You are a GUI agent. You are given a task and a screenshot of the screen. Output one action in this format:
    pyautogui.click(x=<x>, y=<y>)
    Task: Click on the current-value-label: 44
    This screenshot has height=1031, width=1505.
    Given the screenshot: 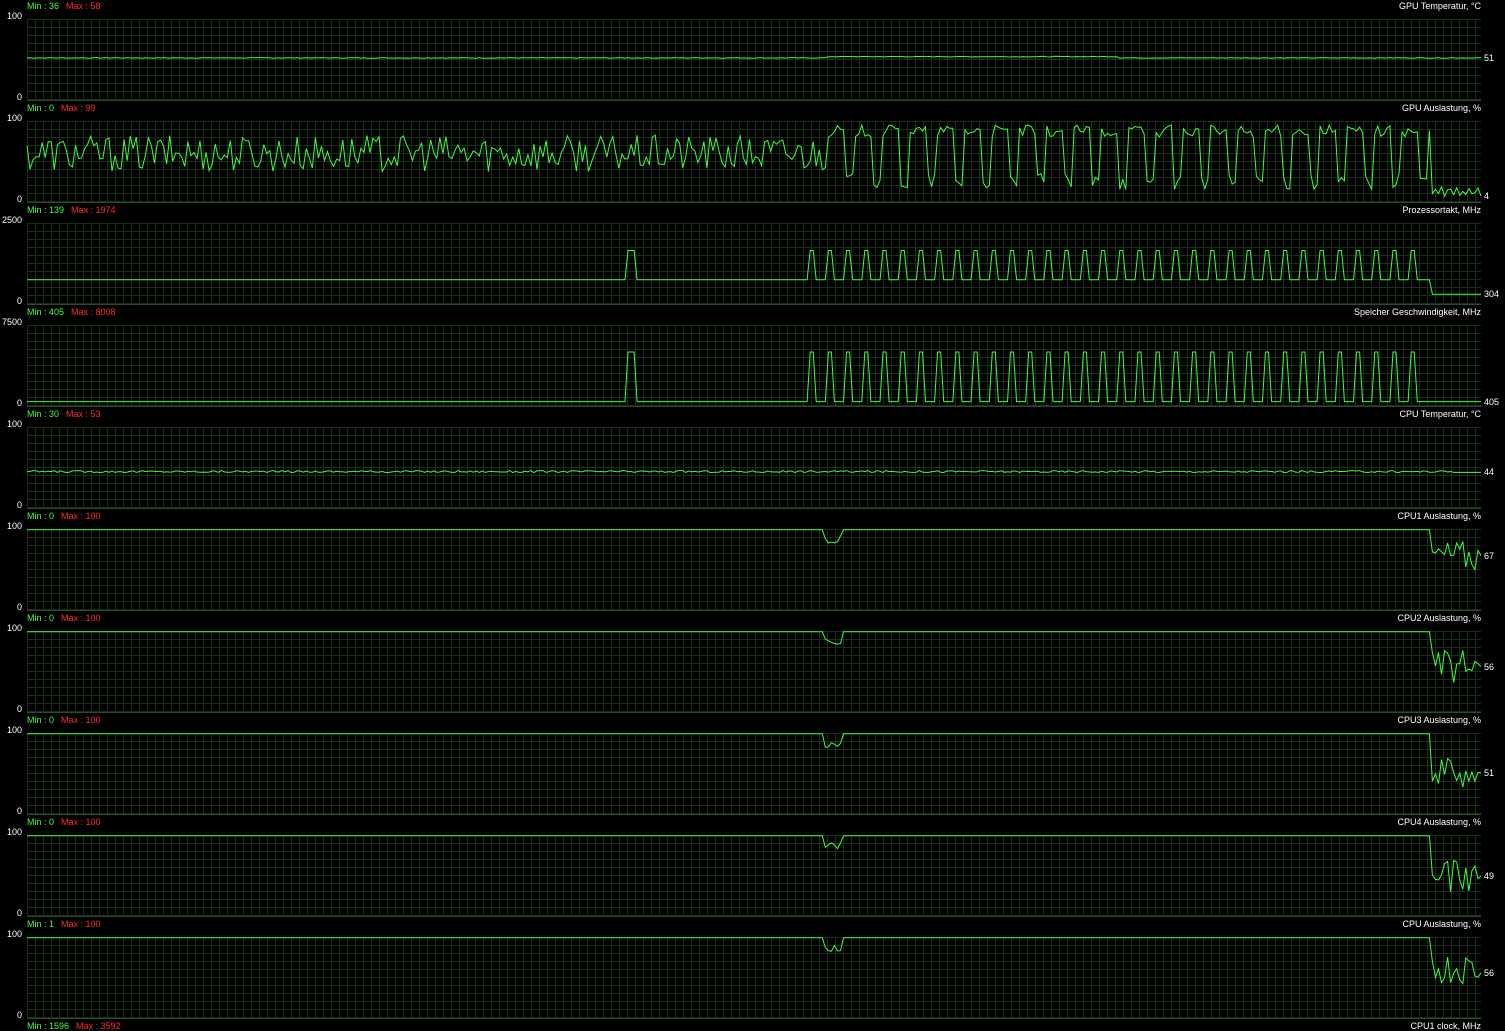 What is the action you would take?
    pyautogui.click(x=1489, y=472)
    